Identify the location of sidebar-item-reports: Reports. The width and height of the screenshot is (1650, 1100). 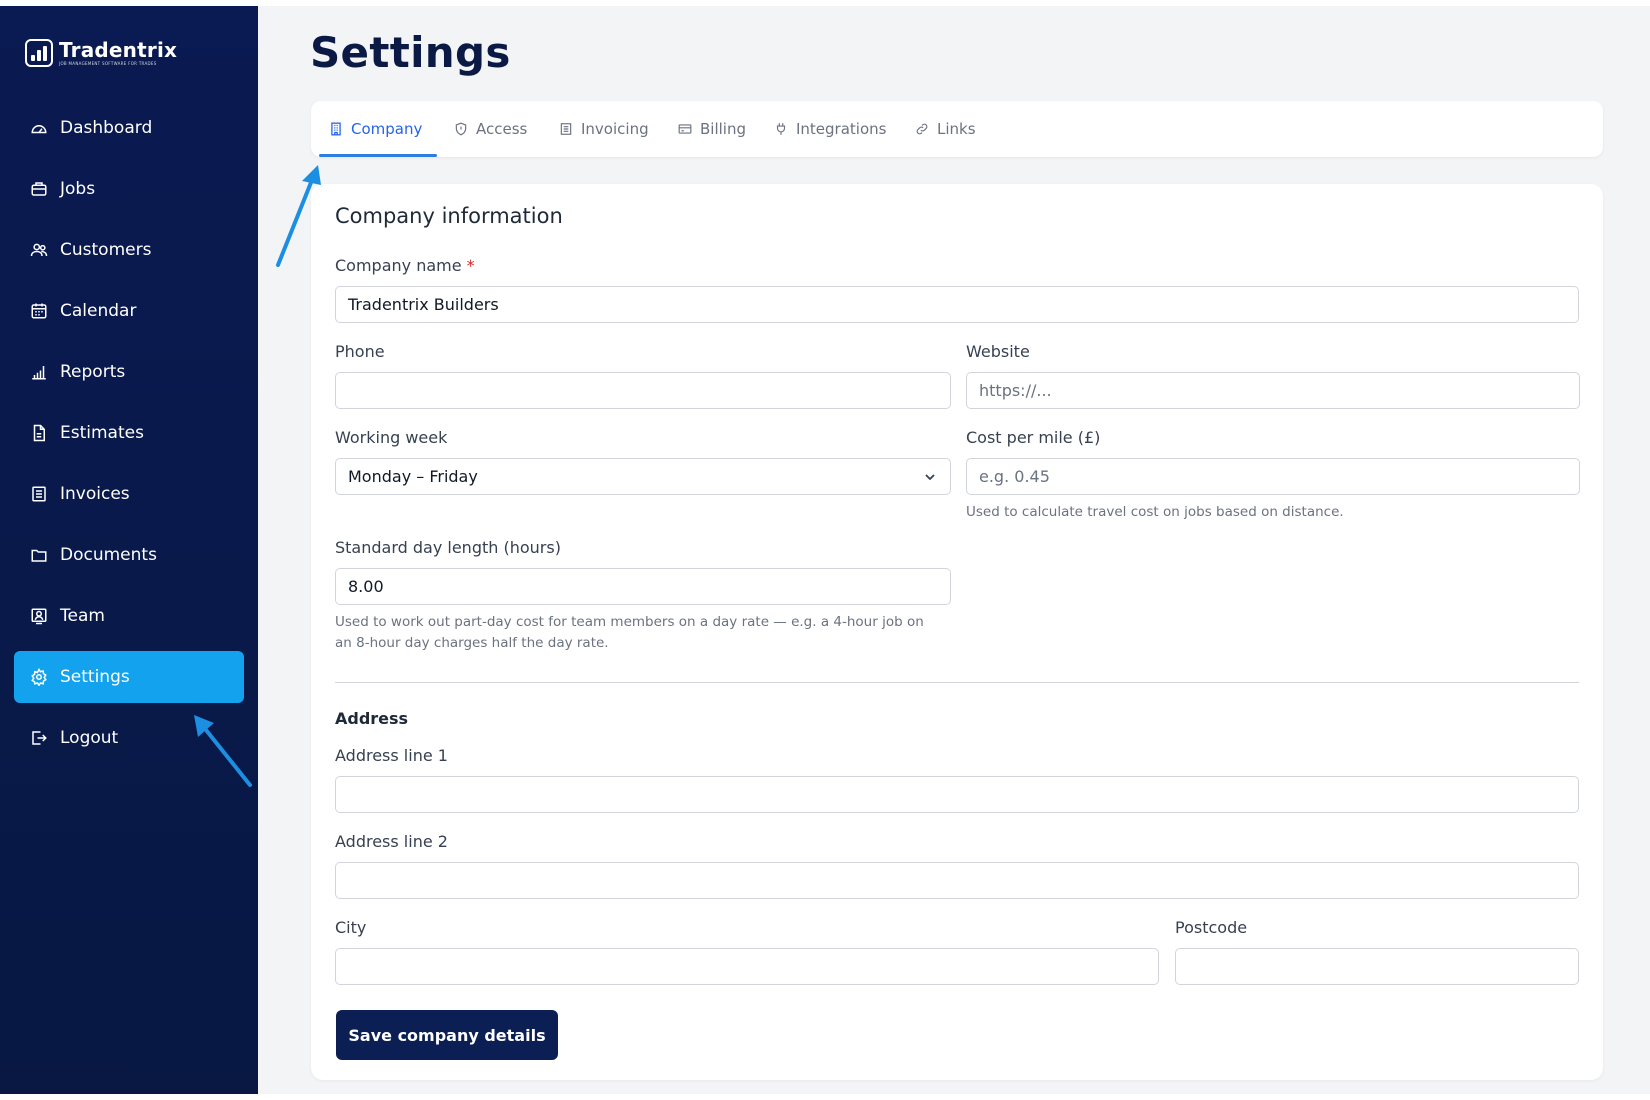
(129, 372).